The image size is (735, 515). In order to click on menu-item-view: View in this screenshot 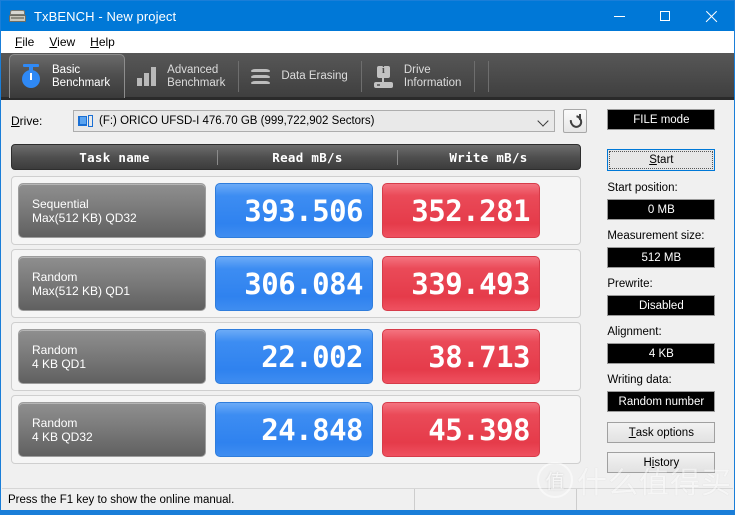, I will do `click(63, 42)`.